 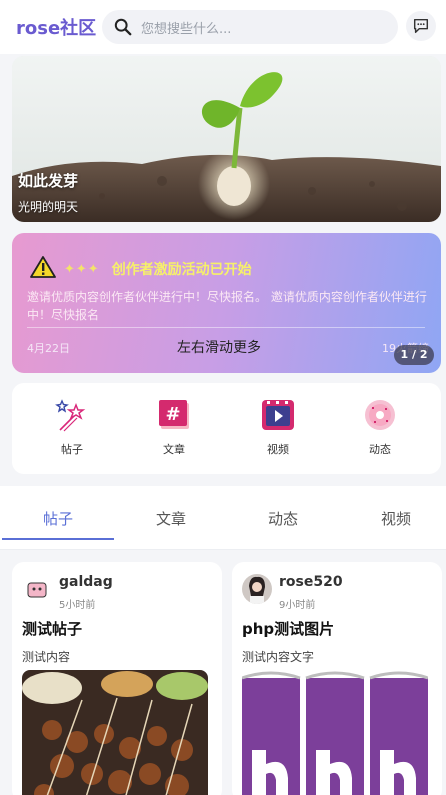 What do you see at coordinates (227, 305) in the screenshot?
I see `notice-body: 邀请优质内容创作者伙伴进行中！尽快报名。 邀请优质内容创作者伙伴进行中！尽快报名` at bounding box center [227, 305].